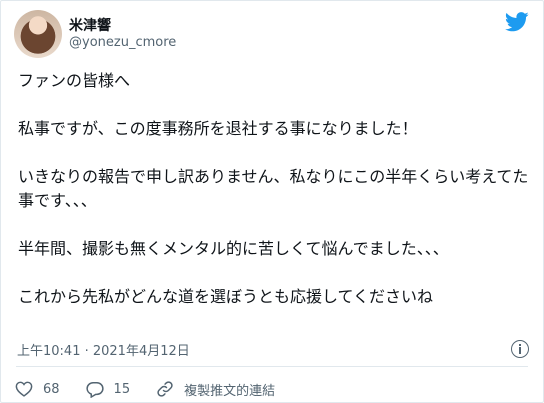 Image resolution: width=544 pixels, height=403 pixels. What do you see at coordinates (108, 389) in the screenshot?
I see `reply-button: 15` at bounding box center [108, 389].